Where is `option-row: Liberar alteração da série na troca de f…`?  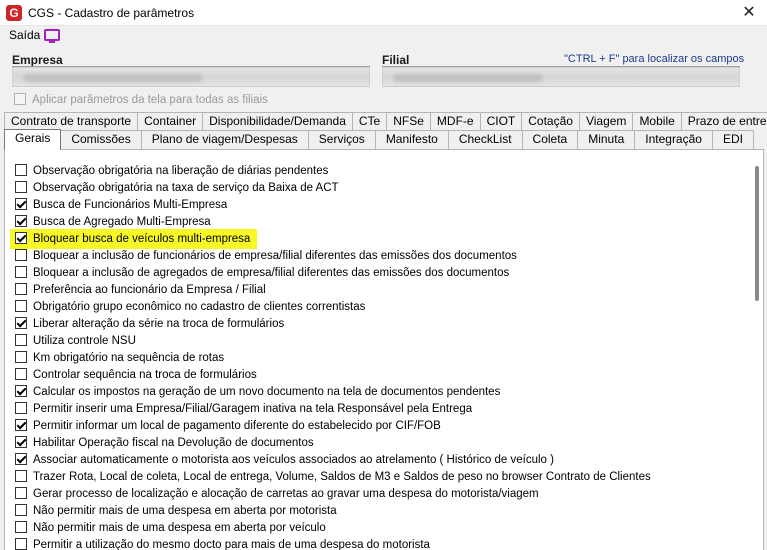
option-row: Liberar alteração da série na troca de f… is located at coordinates (333, 324).